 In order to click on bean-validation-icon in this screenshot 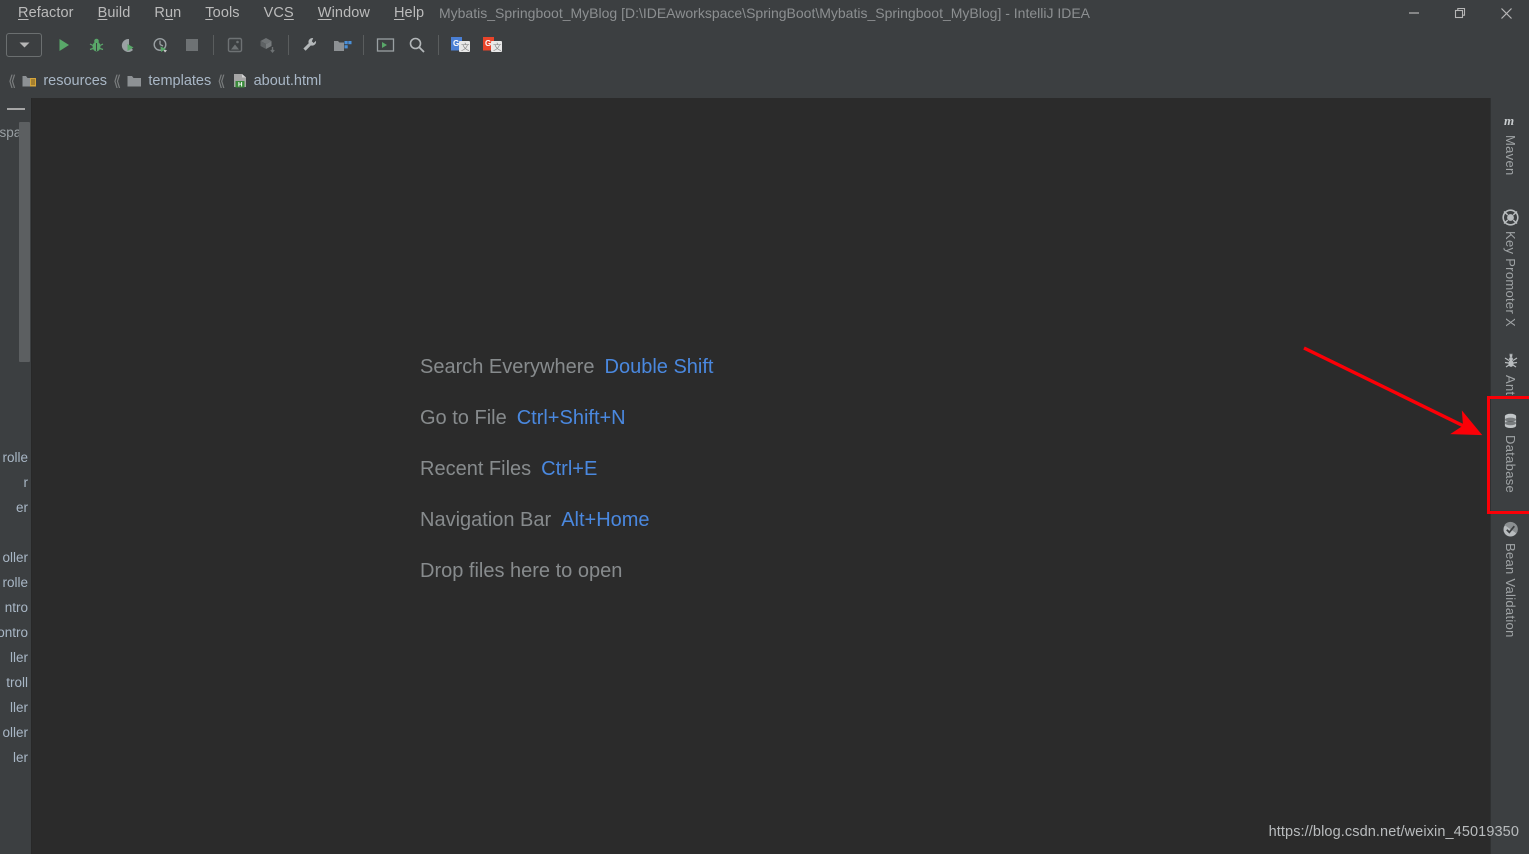, I will do `click(1511, 529)`.